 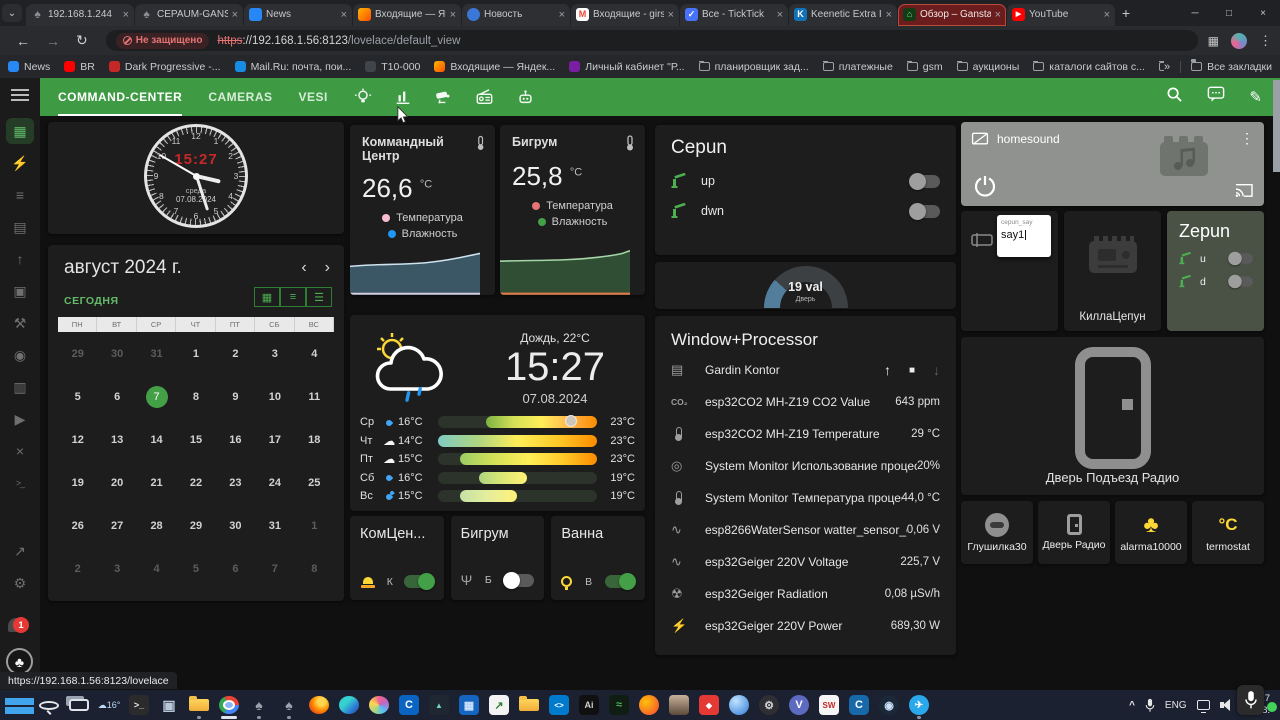 What do you see at coordinates (267, 297) in the screenshot?
I see `calendar-view-month: ▦` at bounding box center [267, 297].